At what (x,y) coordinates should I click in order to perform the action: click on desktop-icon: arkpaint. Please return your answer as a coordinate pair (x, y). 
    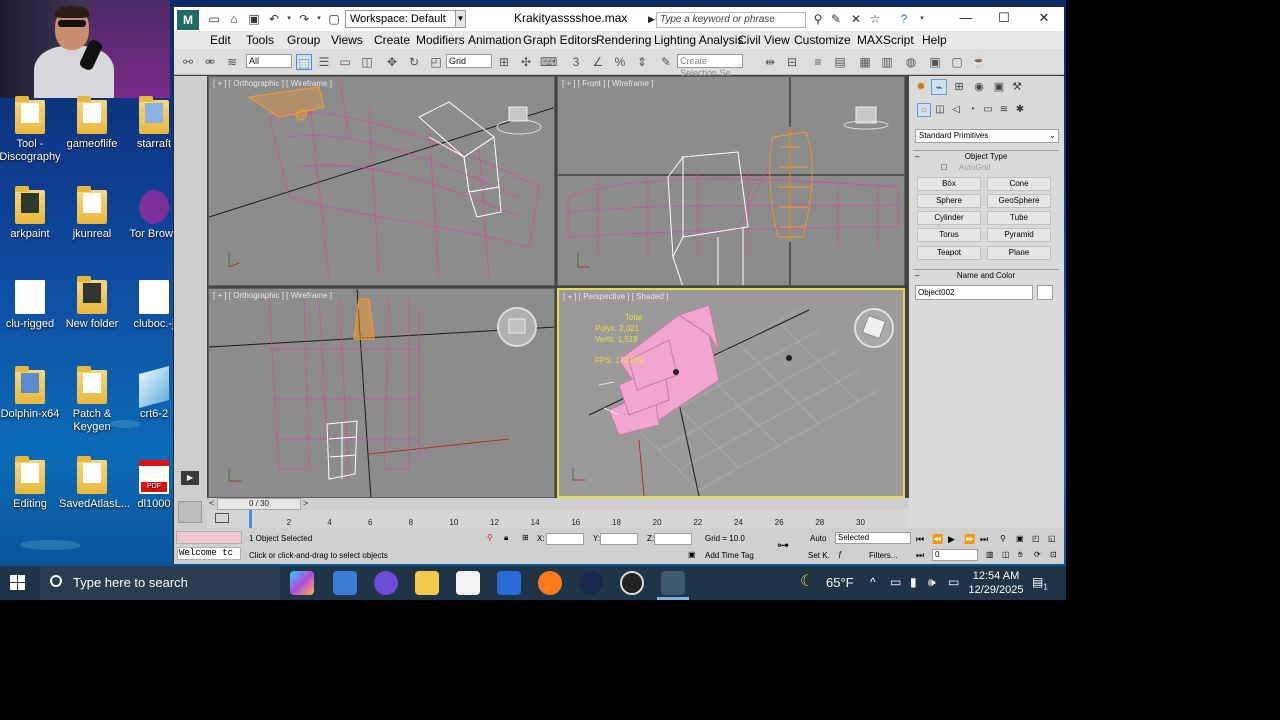
    Looking at the image, I should click on (31, 213).